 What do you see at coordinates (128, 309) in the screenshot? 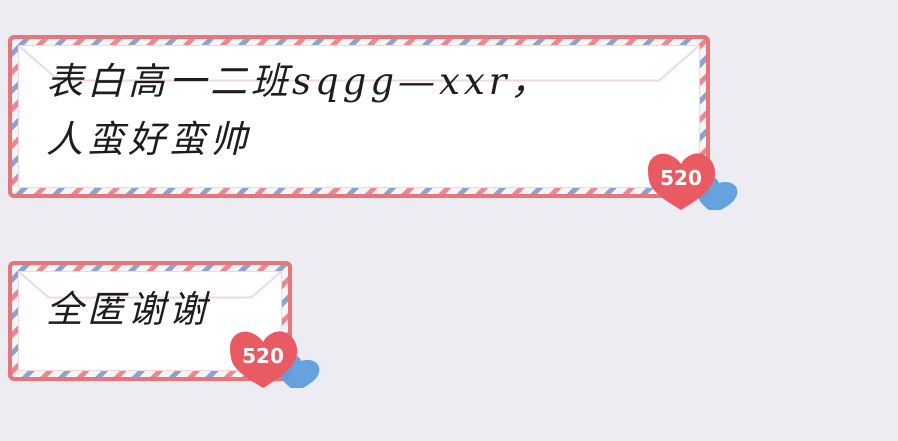
I see `message-text: 全匿谢谢` at bounding box center [128, 309].